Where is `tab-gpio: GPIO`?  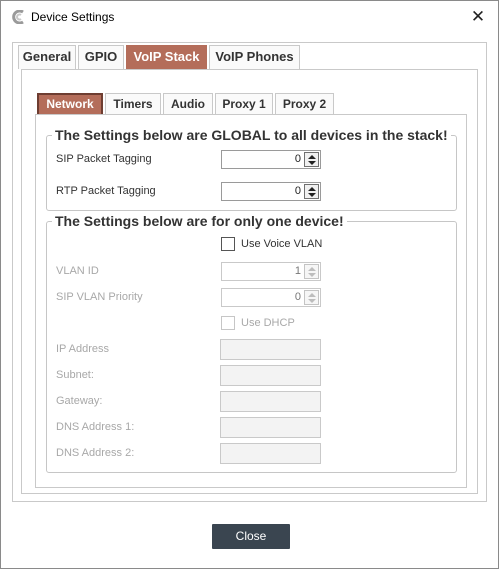
tab-gpio: GPIO is located at coordinates (101, 57).